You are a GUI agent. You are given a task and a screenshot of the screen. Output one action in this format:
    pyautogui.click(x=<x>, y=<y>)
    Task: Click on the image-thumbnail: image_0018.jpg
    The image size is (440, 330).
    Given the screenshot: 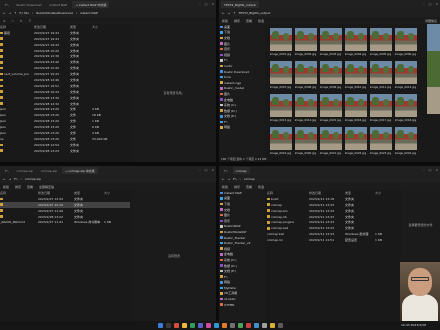 What is the action you would take?
    pyautogui.click(x=405, y=109)
    